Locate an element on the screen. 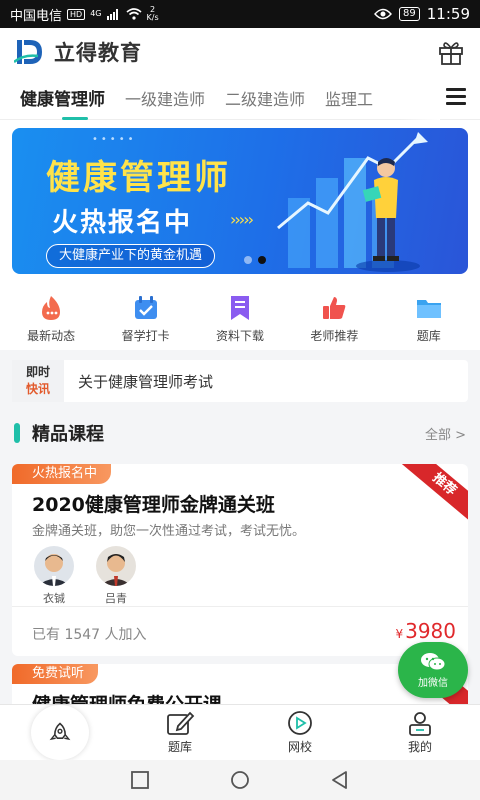  net-speed: 2 K/s is located at coordinates (152, 13).